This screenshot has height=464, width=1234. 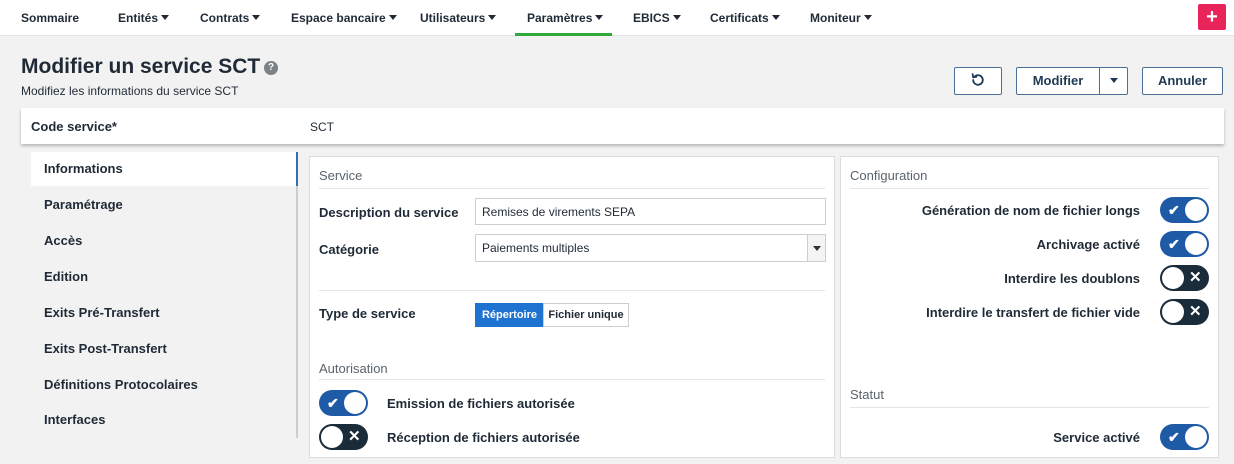 What do you see at coordinates (560, 18) in the screenshot?
I see `nav-item-label: Paramètres` at bounding box center [560, 18].